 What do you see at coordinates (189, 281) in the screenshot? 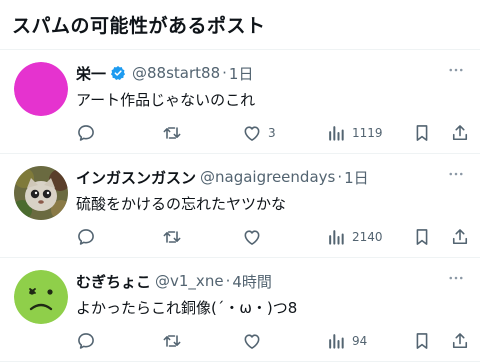
I see `user-handle: @v1_xne` at bounding box center [189, 281].